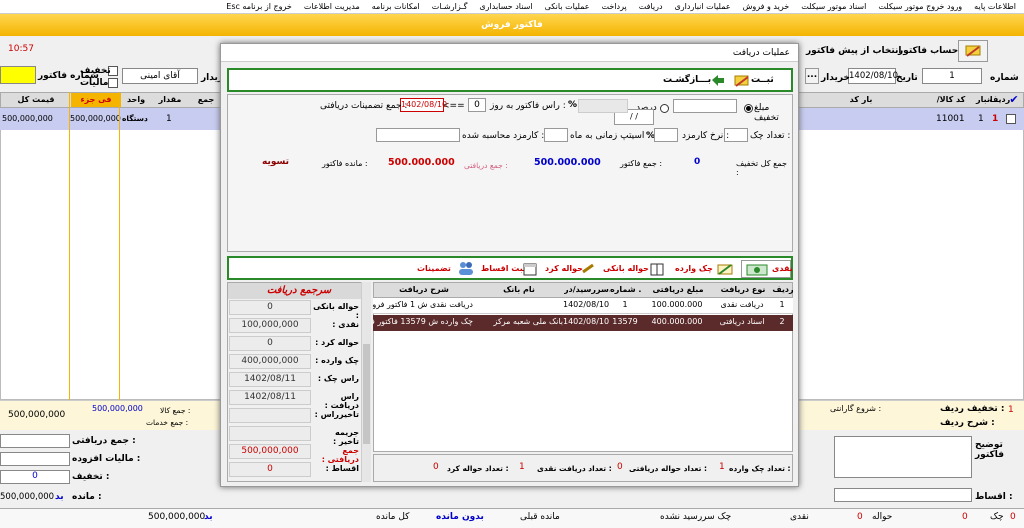  I want to click on summary-label: اقساط :, so click(342, 468).